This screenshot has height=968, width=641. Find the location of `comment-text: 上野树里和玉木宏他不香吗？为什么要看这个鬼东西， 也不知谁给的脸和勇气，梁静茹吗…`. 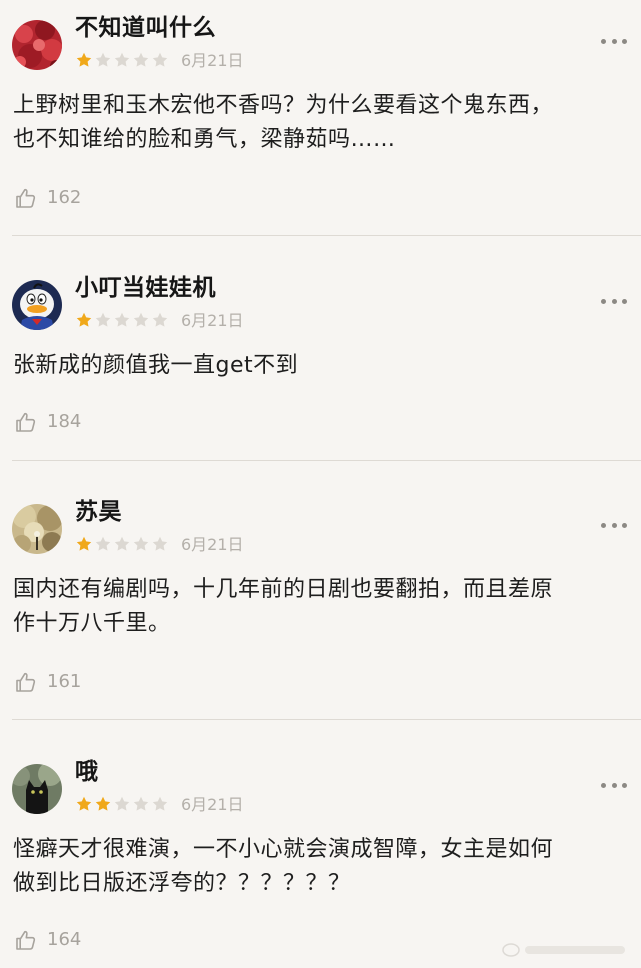

comment-text: 上野树里和玉木宏他不香吗？为什么要看这个鬼东西， 也不知谁给的脸和勇气，梁静茹吗… is located at coordinates (322, 123).